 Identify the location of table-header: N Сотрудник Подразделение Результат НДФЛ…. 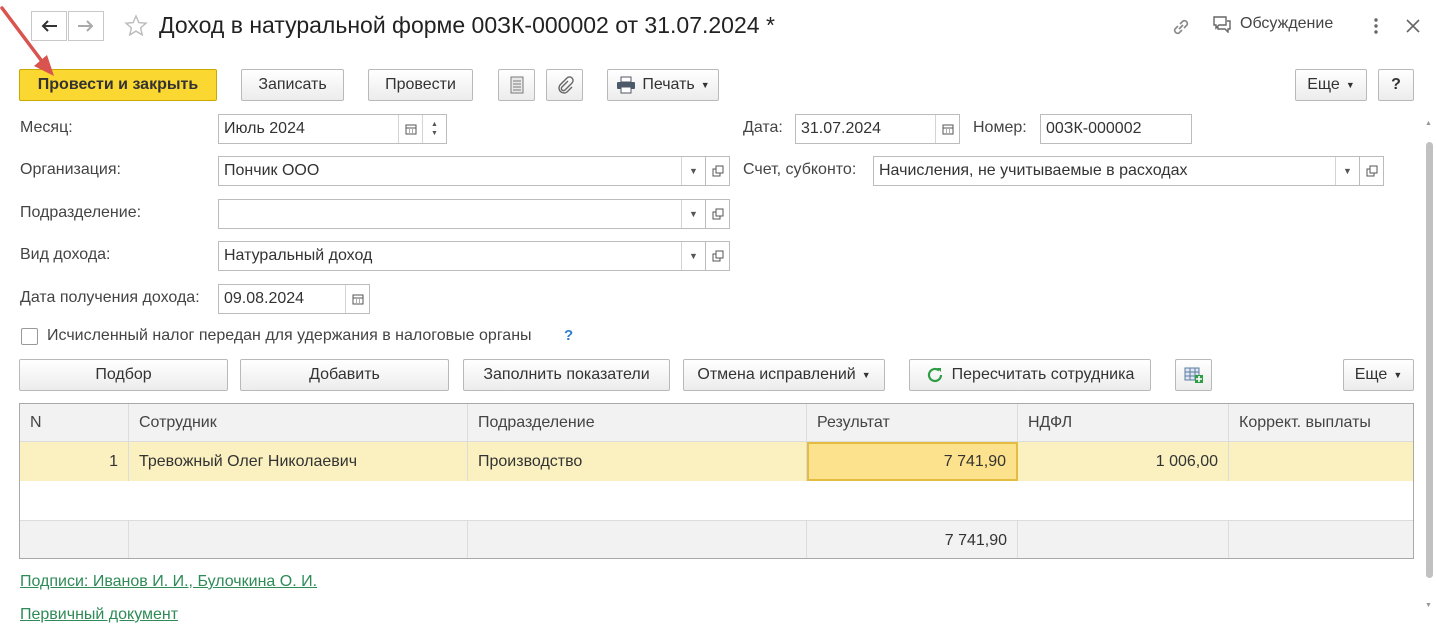
(716, 423).